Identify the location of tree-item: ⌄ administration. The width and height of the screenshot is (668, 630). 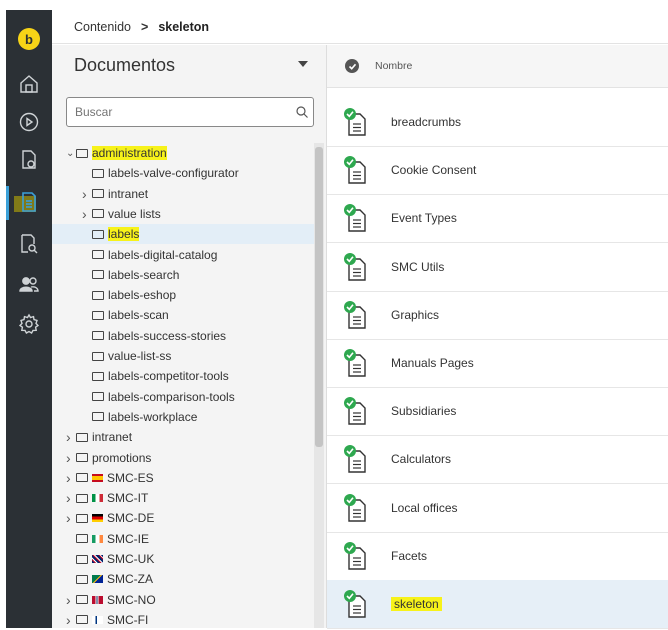
(183, 153).